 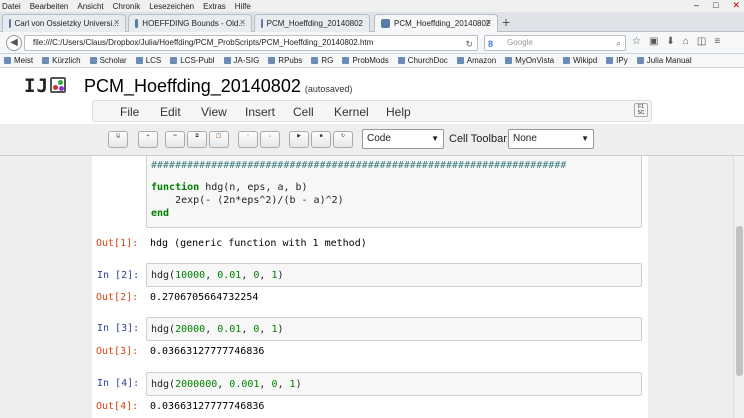 What do you see at coordinates (641, 110) in the screenshot?
I see `keyboard-shortcuts-icon: F1 SC` at bounding box center [641, 110].